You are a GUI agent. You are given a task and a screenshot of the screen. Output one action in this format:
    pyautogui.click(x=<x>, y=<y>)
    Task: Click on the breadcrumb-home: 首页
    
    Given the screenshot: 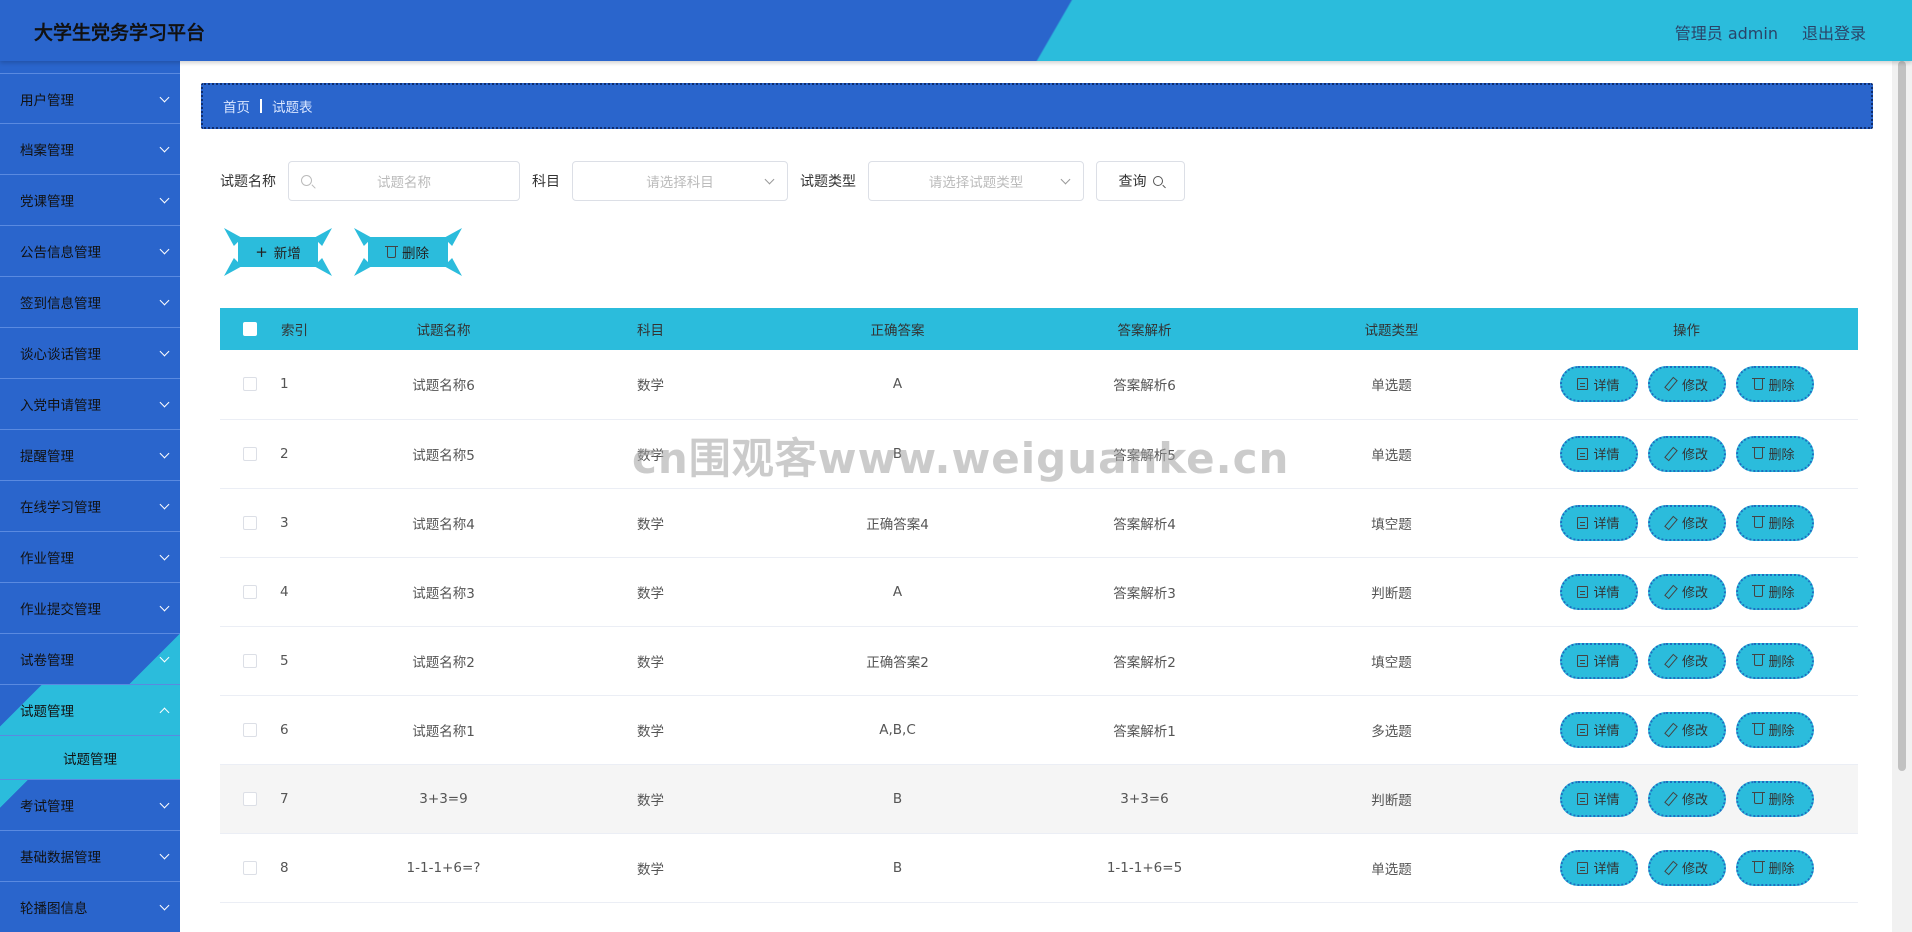 What is the action you would take?
    pyautogui.click(x=236, y=106)
    